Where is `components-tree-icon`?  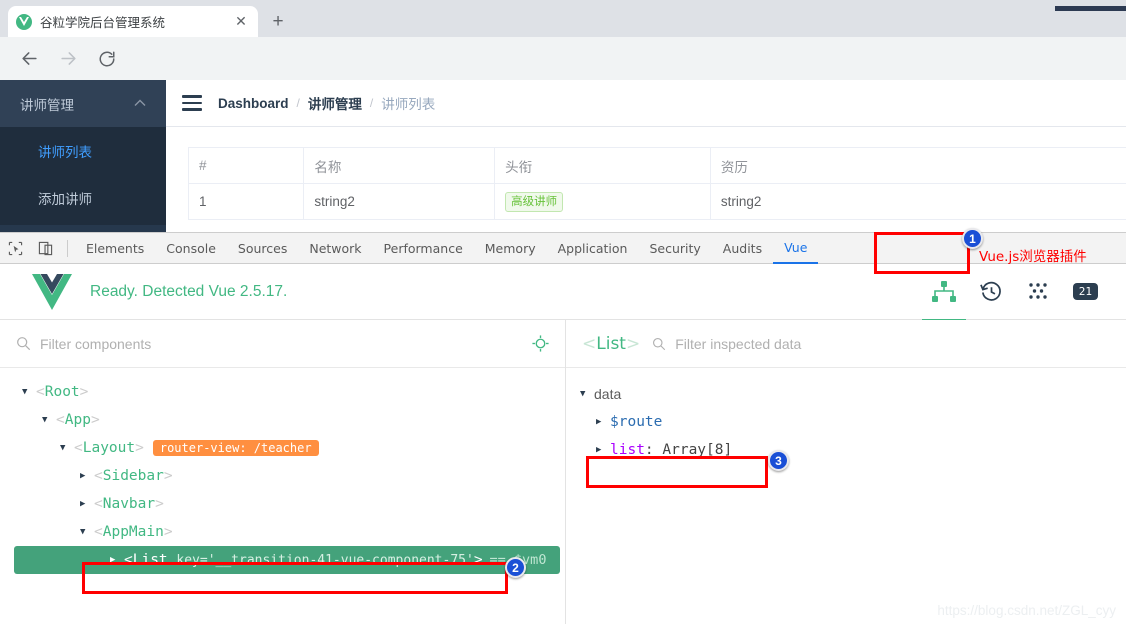 components-tree-icon is located at coordinates (943, 297).